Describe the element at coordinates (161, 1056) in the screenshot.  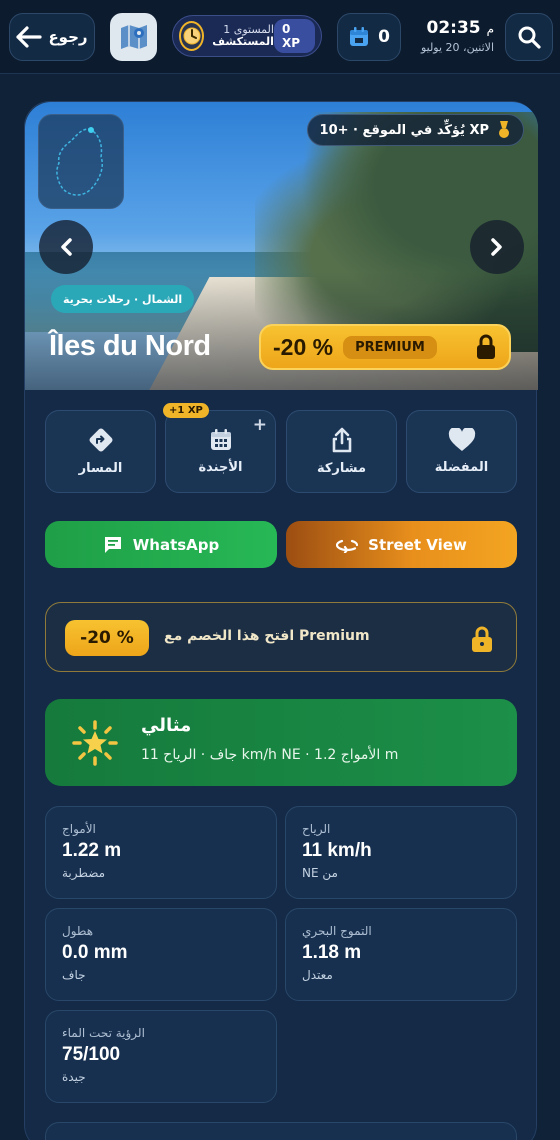
I see `metric-underwater-visibility: الرؤية تحت الماء 75/100 جيدة` at that location.